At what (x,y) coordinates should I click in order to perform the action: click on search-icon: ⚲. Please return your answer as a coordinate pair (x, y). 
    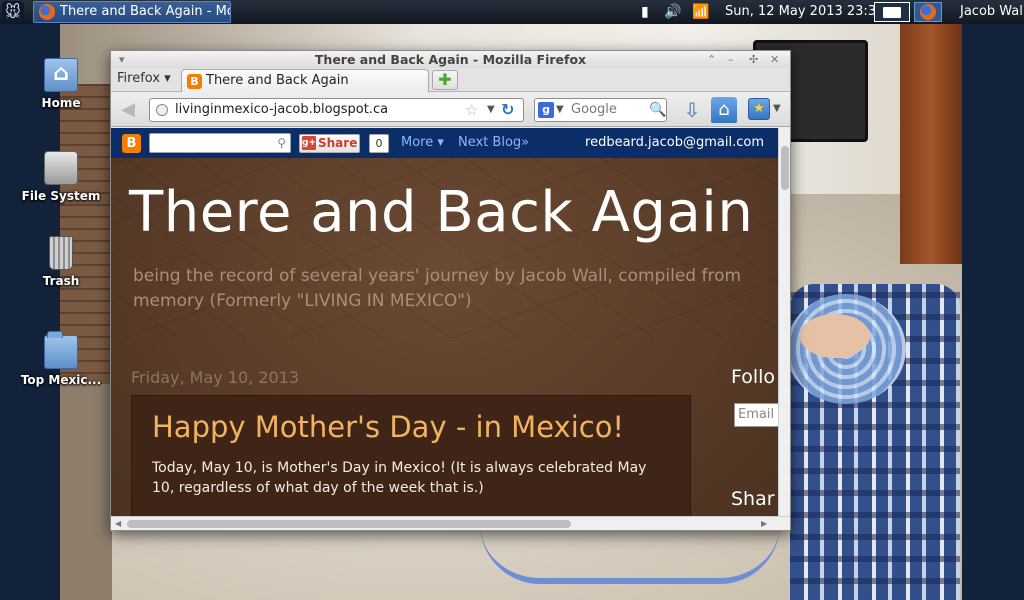
    Looking at the image, I should click on (281, 143).